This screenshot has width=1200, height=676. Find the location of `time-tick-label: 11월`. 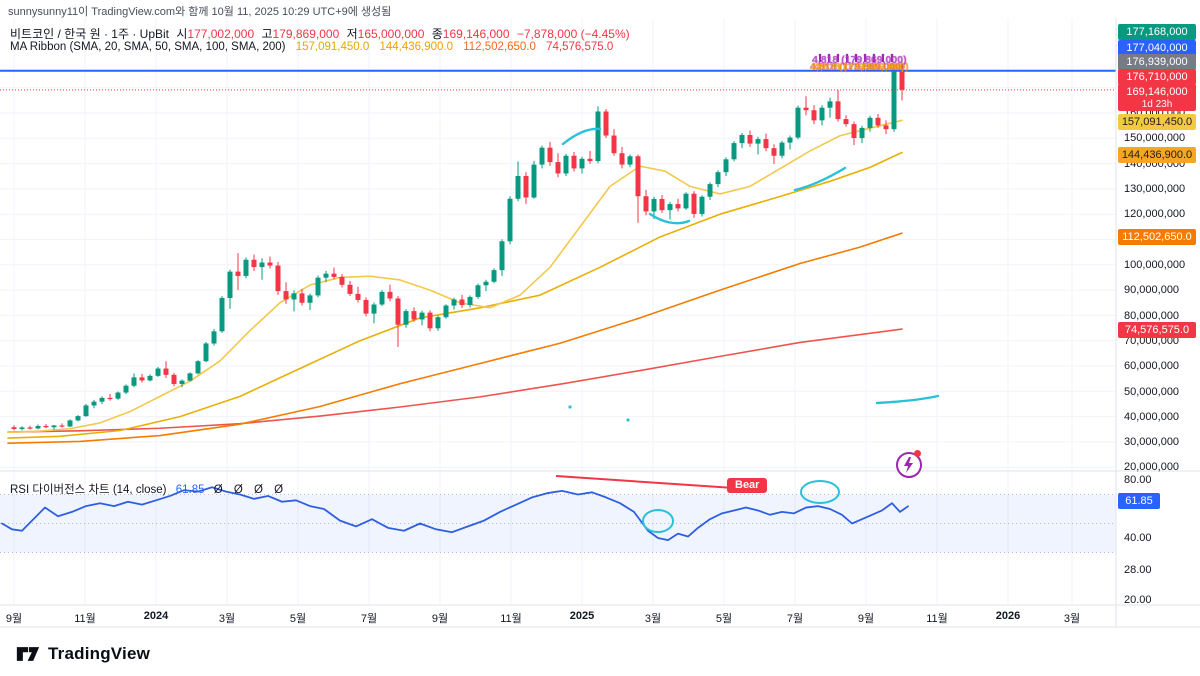

time-tick-label: 11월 is located at coordinates (85, 619).